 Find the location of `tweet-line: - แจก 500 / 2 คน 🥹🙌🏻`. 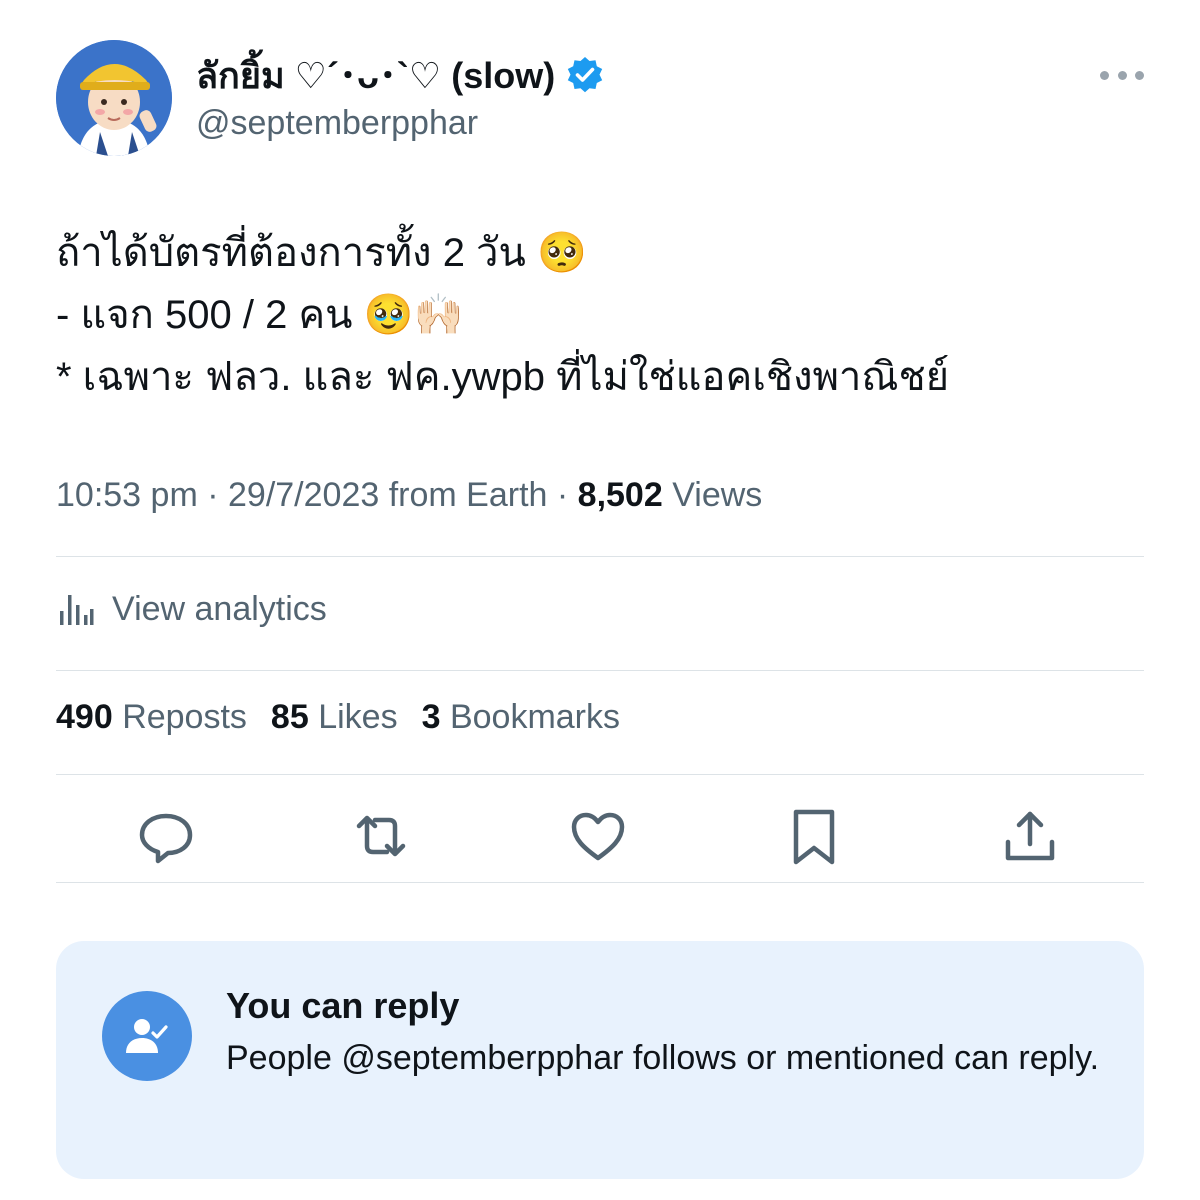

tweet-line: - แจก 500 / 2 คน 🥹🙌🏻 is located at coordinates (260, 315).